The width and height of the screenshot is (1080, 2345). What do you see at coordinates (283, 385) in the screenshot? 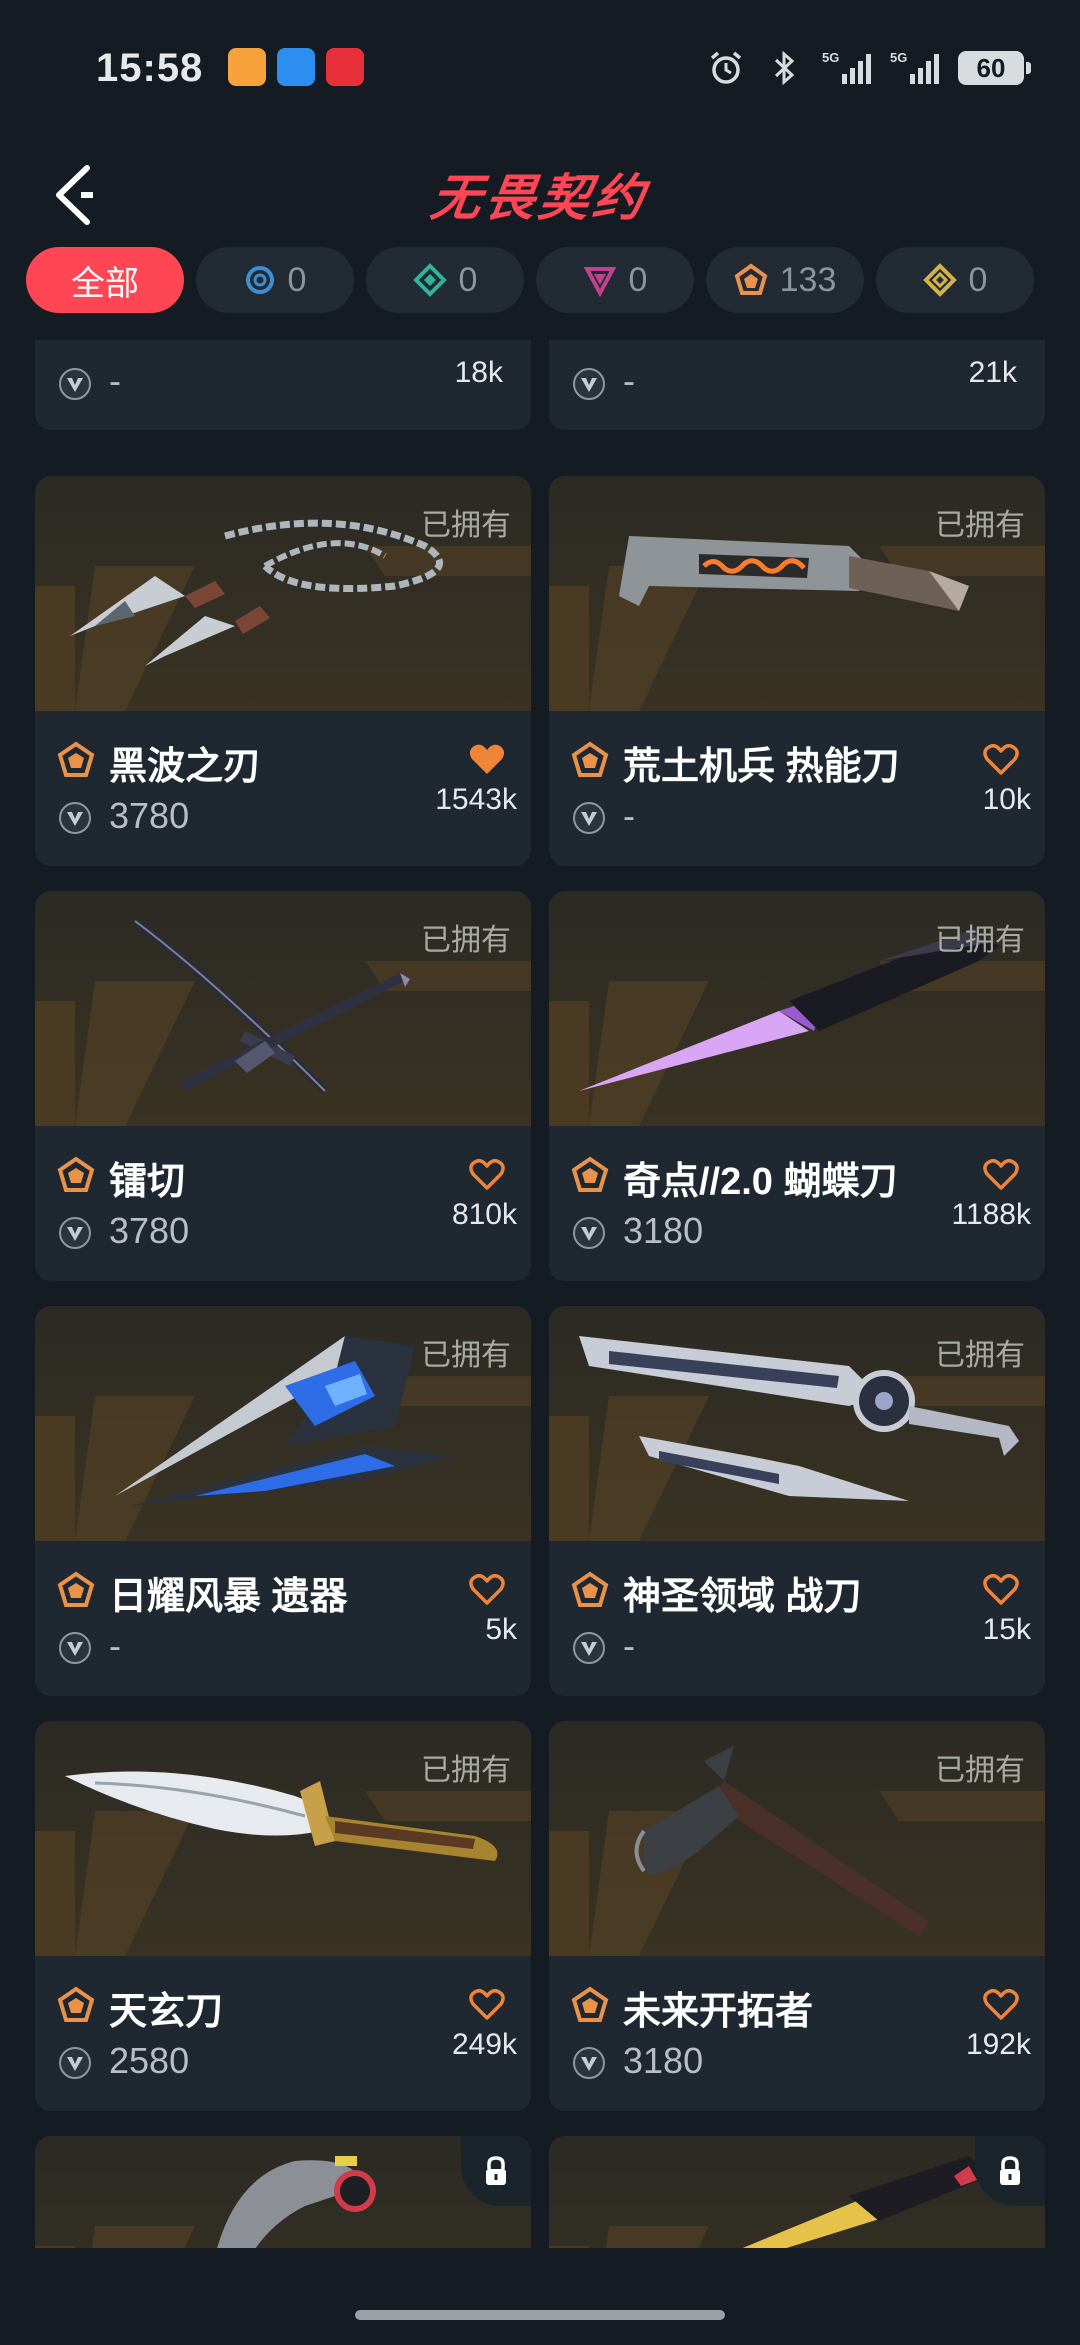
I see `skin-card-partial: - 18k` at bounding box center [283, 385].